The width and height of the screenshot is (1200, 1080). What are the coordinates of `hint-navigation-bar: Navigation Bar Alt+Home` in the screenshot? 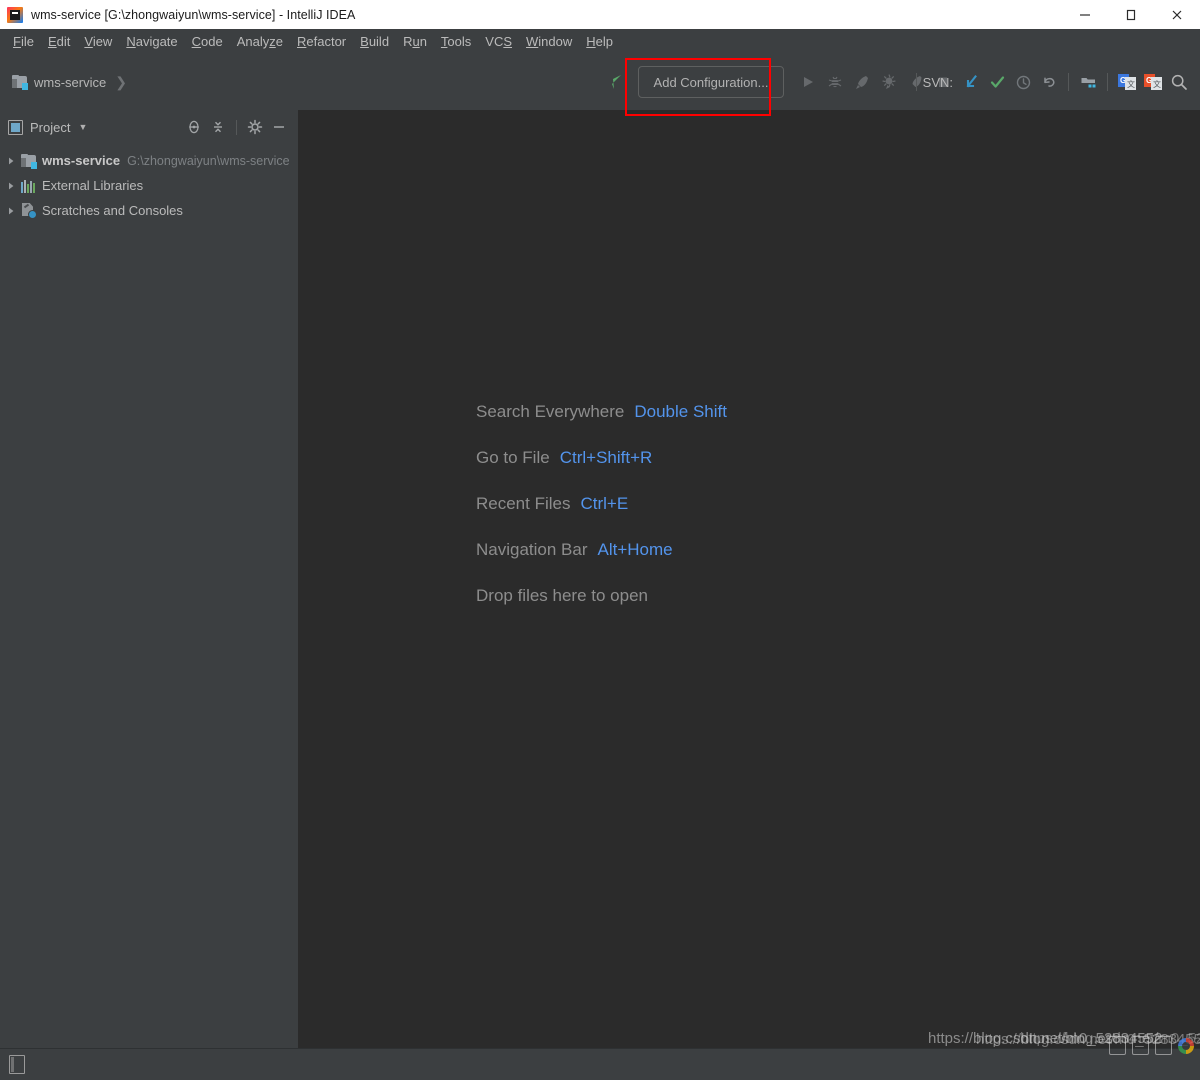 It's located at (601, 550).